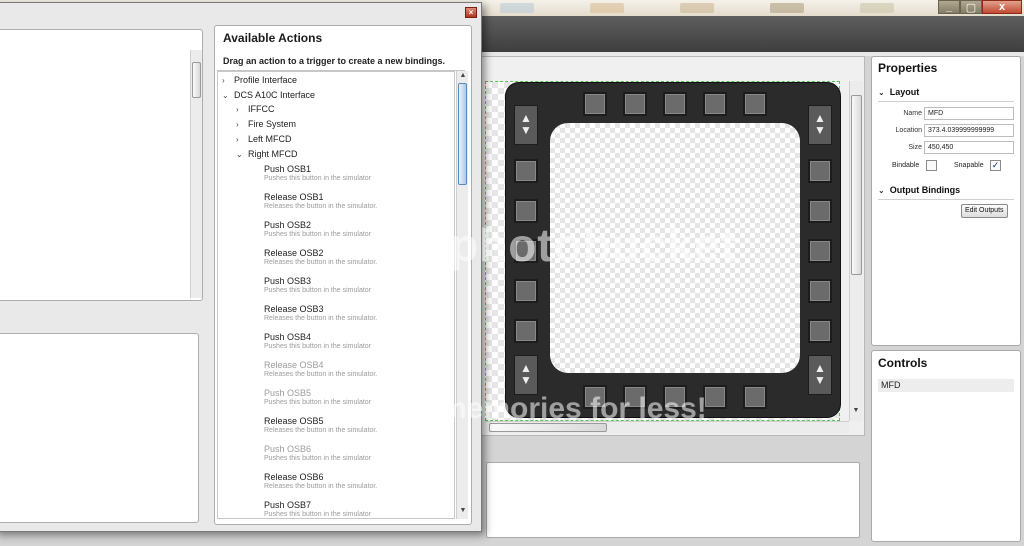 This screenshot has width=1024, height=546. Describe the element at coordinates (906, 165) in the screenshot. I see `bindable-label: Bindable` at that location.